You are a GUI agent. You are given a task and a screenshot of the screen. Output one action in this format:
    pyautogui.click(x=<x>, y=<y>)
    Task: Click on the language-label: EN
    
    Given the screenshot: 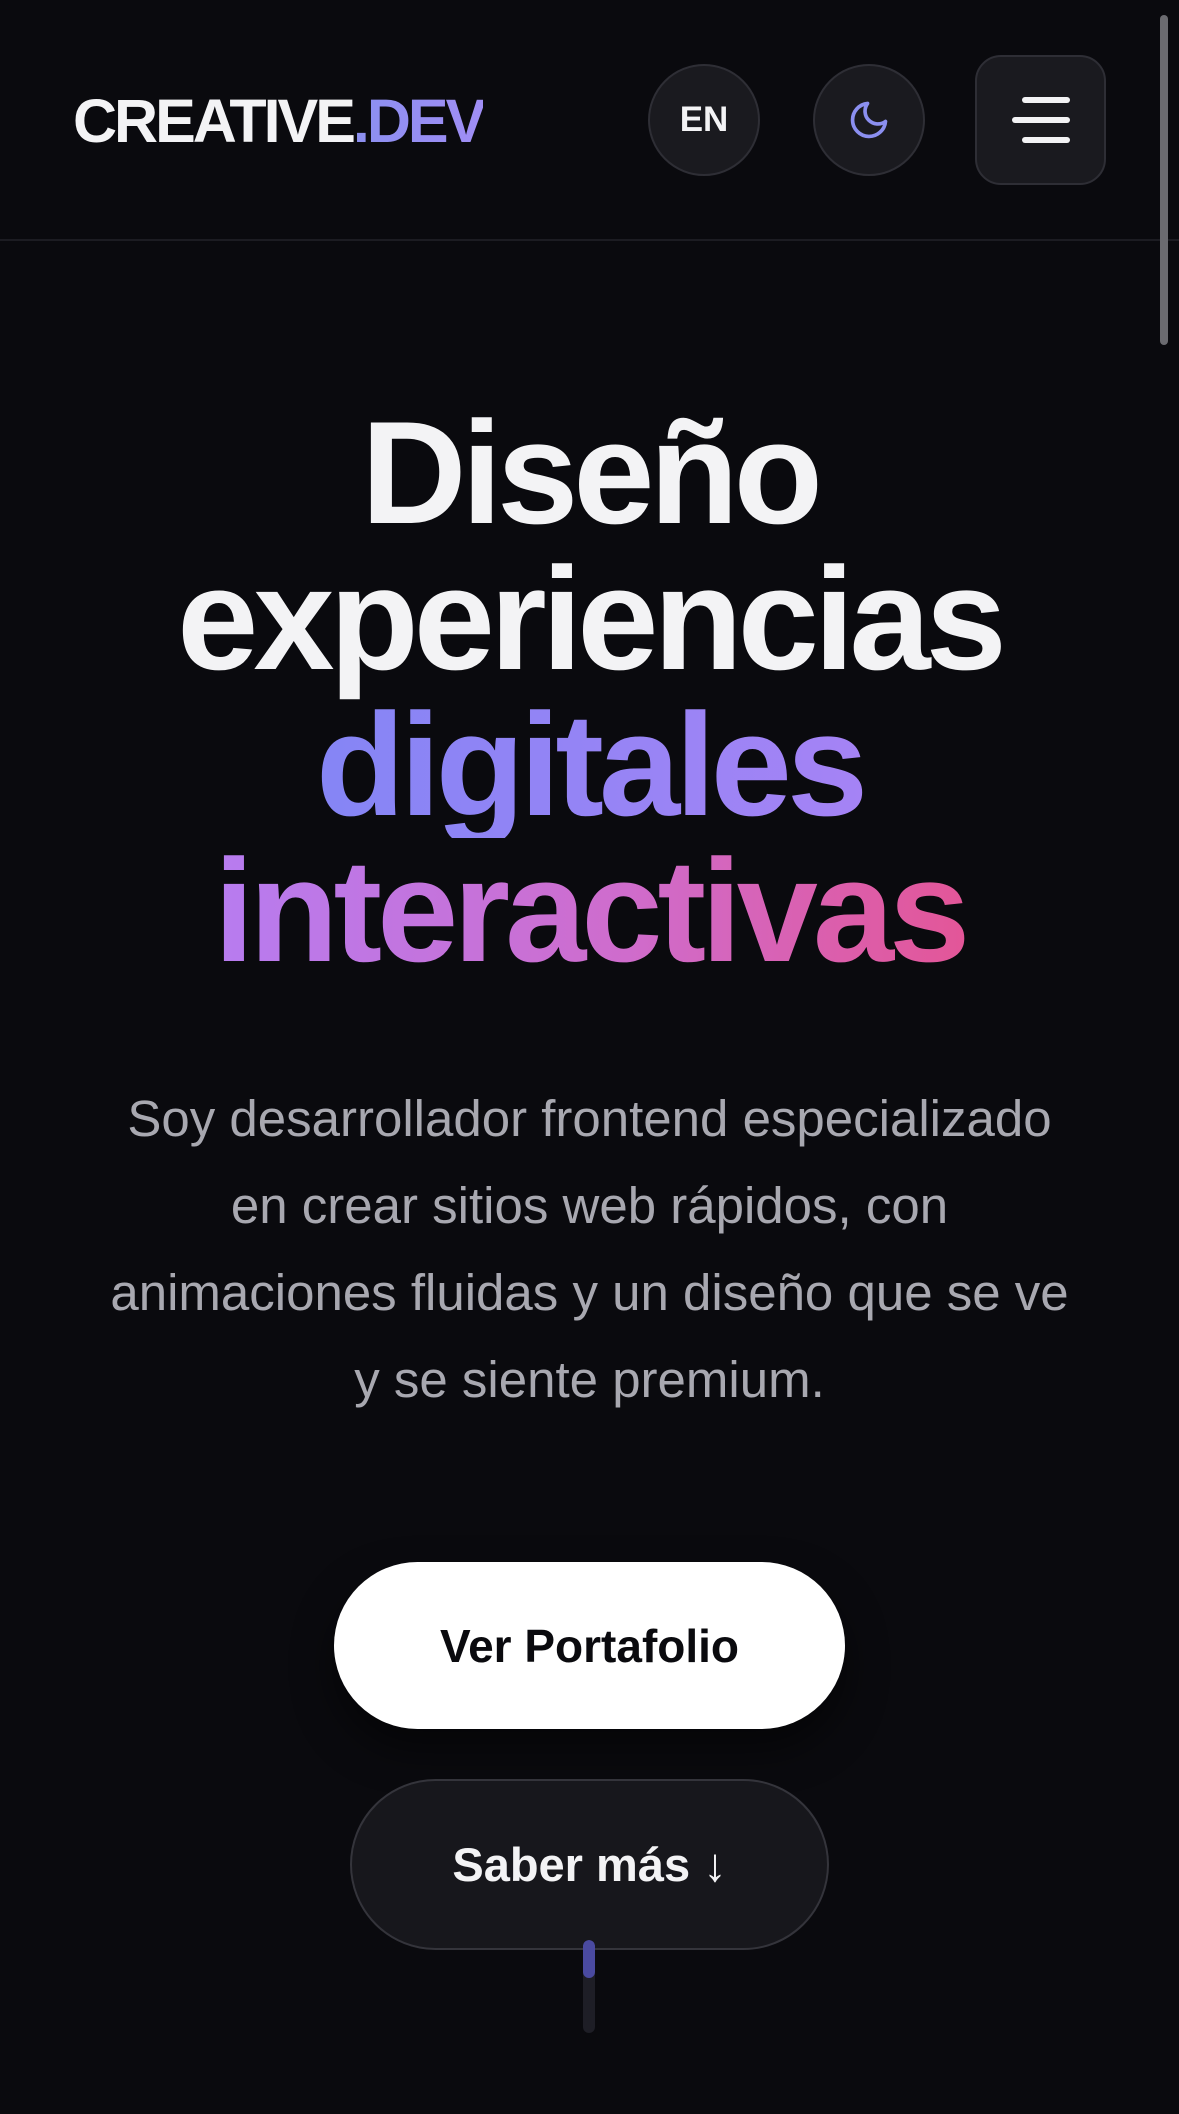 What is the action you would take?
    pyautogui.click(x=704, y=119)
    